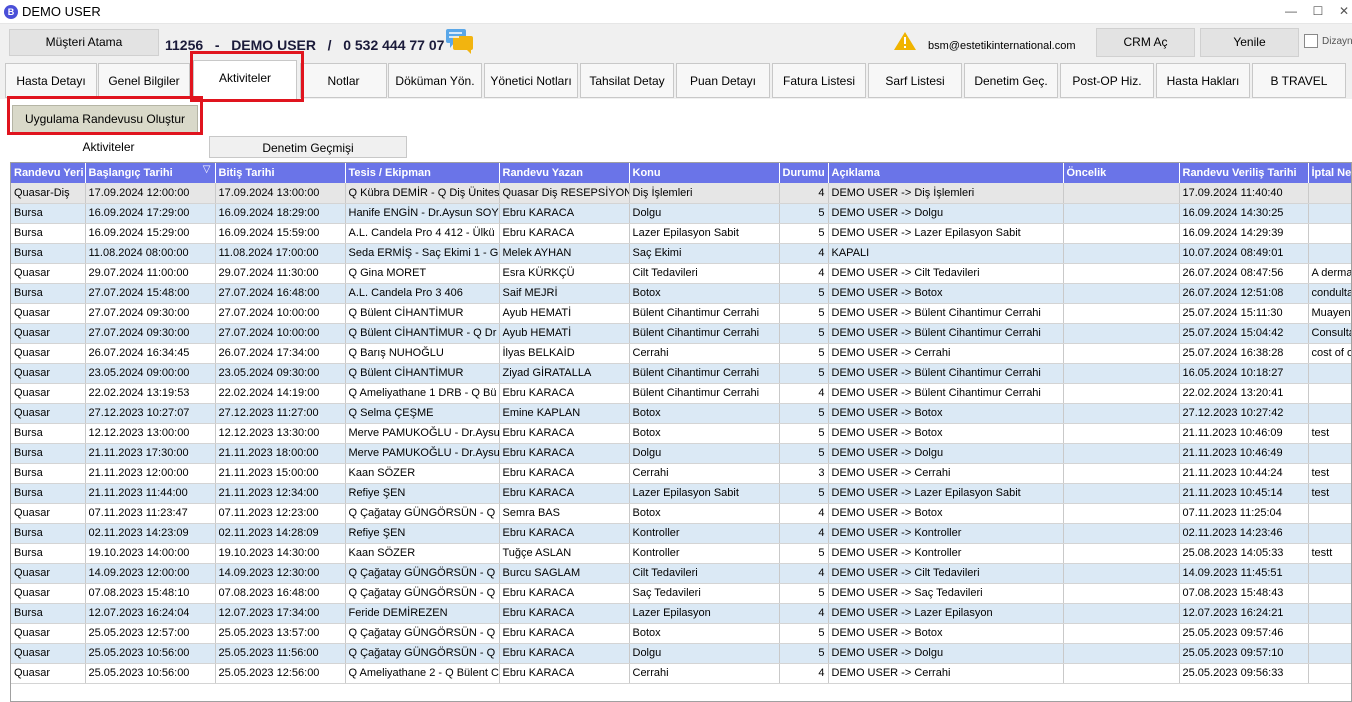  I want to click on table-cell: 14.09.2023 12:30:00, so click(280, 573).